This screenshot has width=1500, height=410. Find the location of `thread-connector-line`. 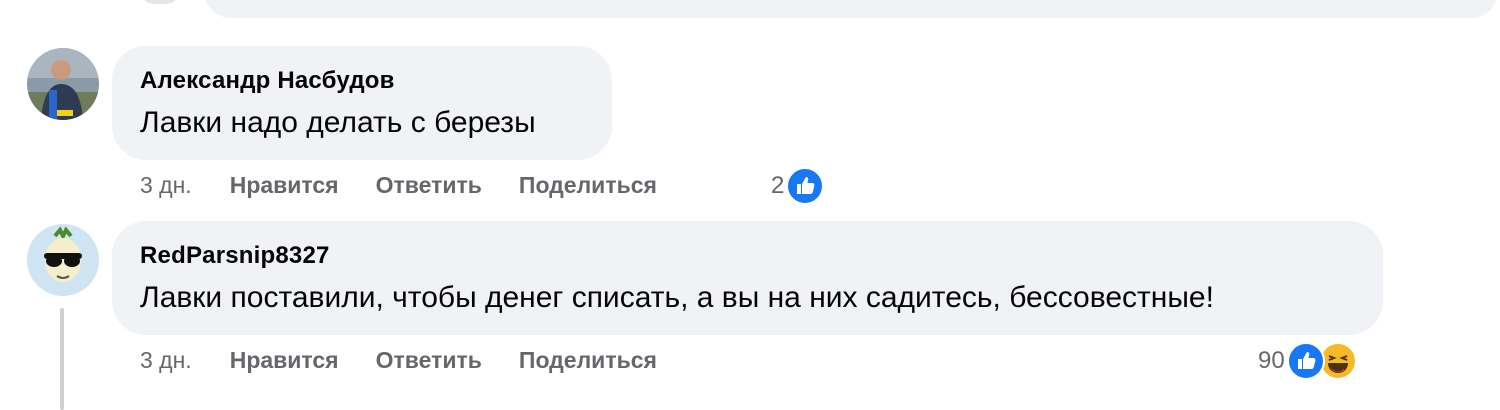

thread-connector-line is located at coordinates (62, 359).